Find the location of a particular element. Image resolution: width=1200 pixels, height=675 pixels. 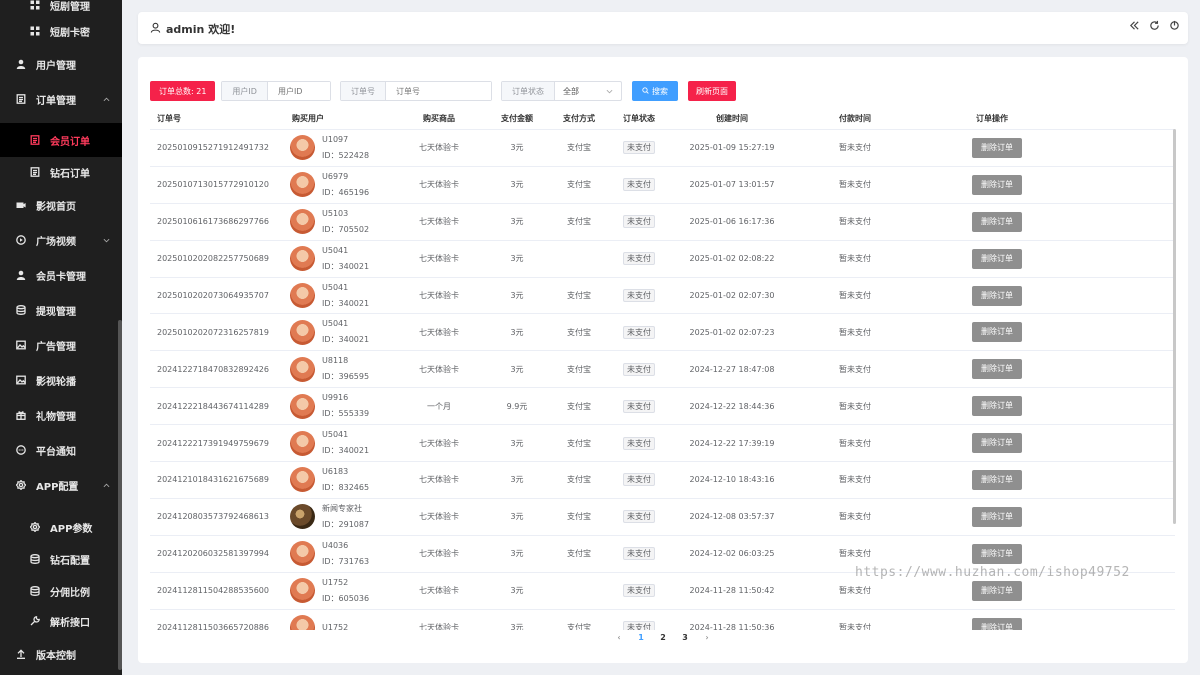

fullscreen-icon is located at coordinates (1174, 27).